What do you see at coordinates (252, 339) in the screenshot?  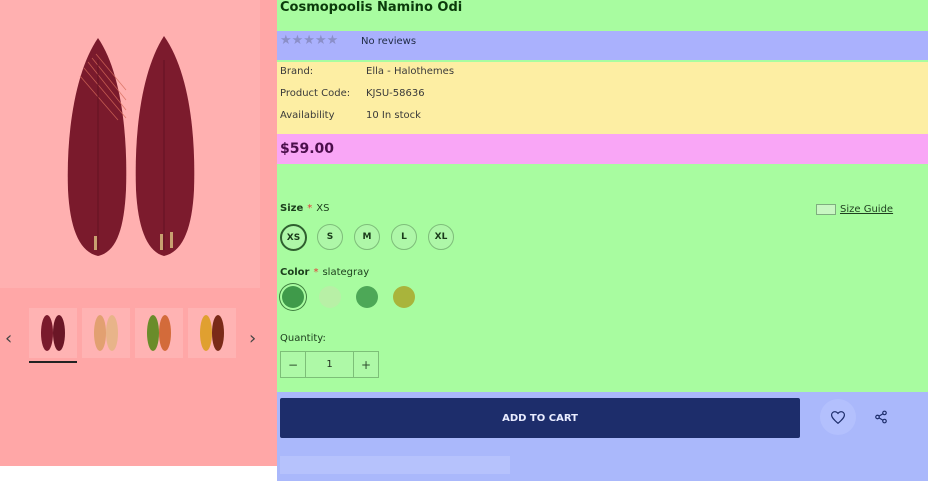 I see `gallery-next-button: ›` at bounding box center [252, 339].